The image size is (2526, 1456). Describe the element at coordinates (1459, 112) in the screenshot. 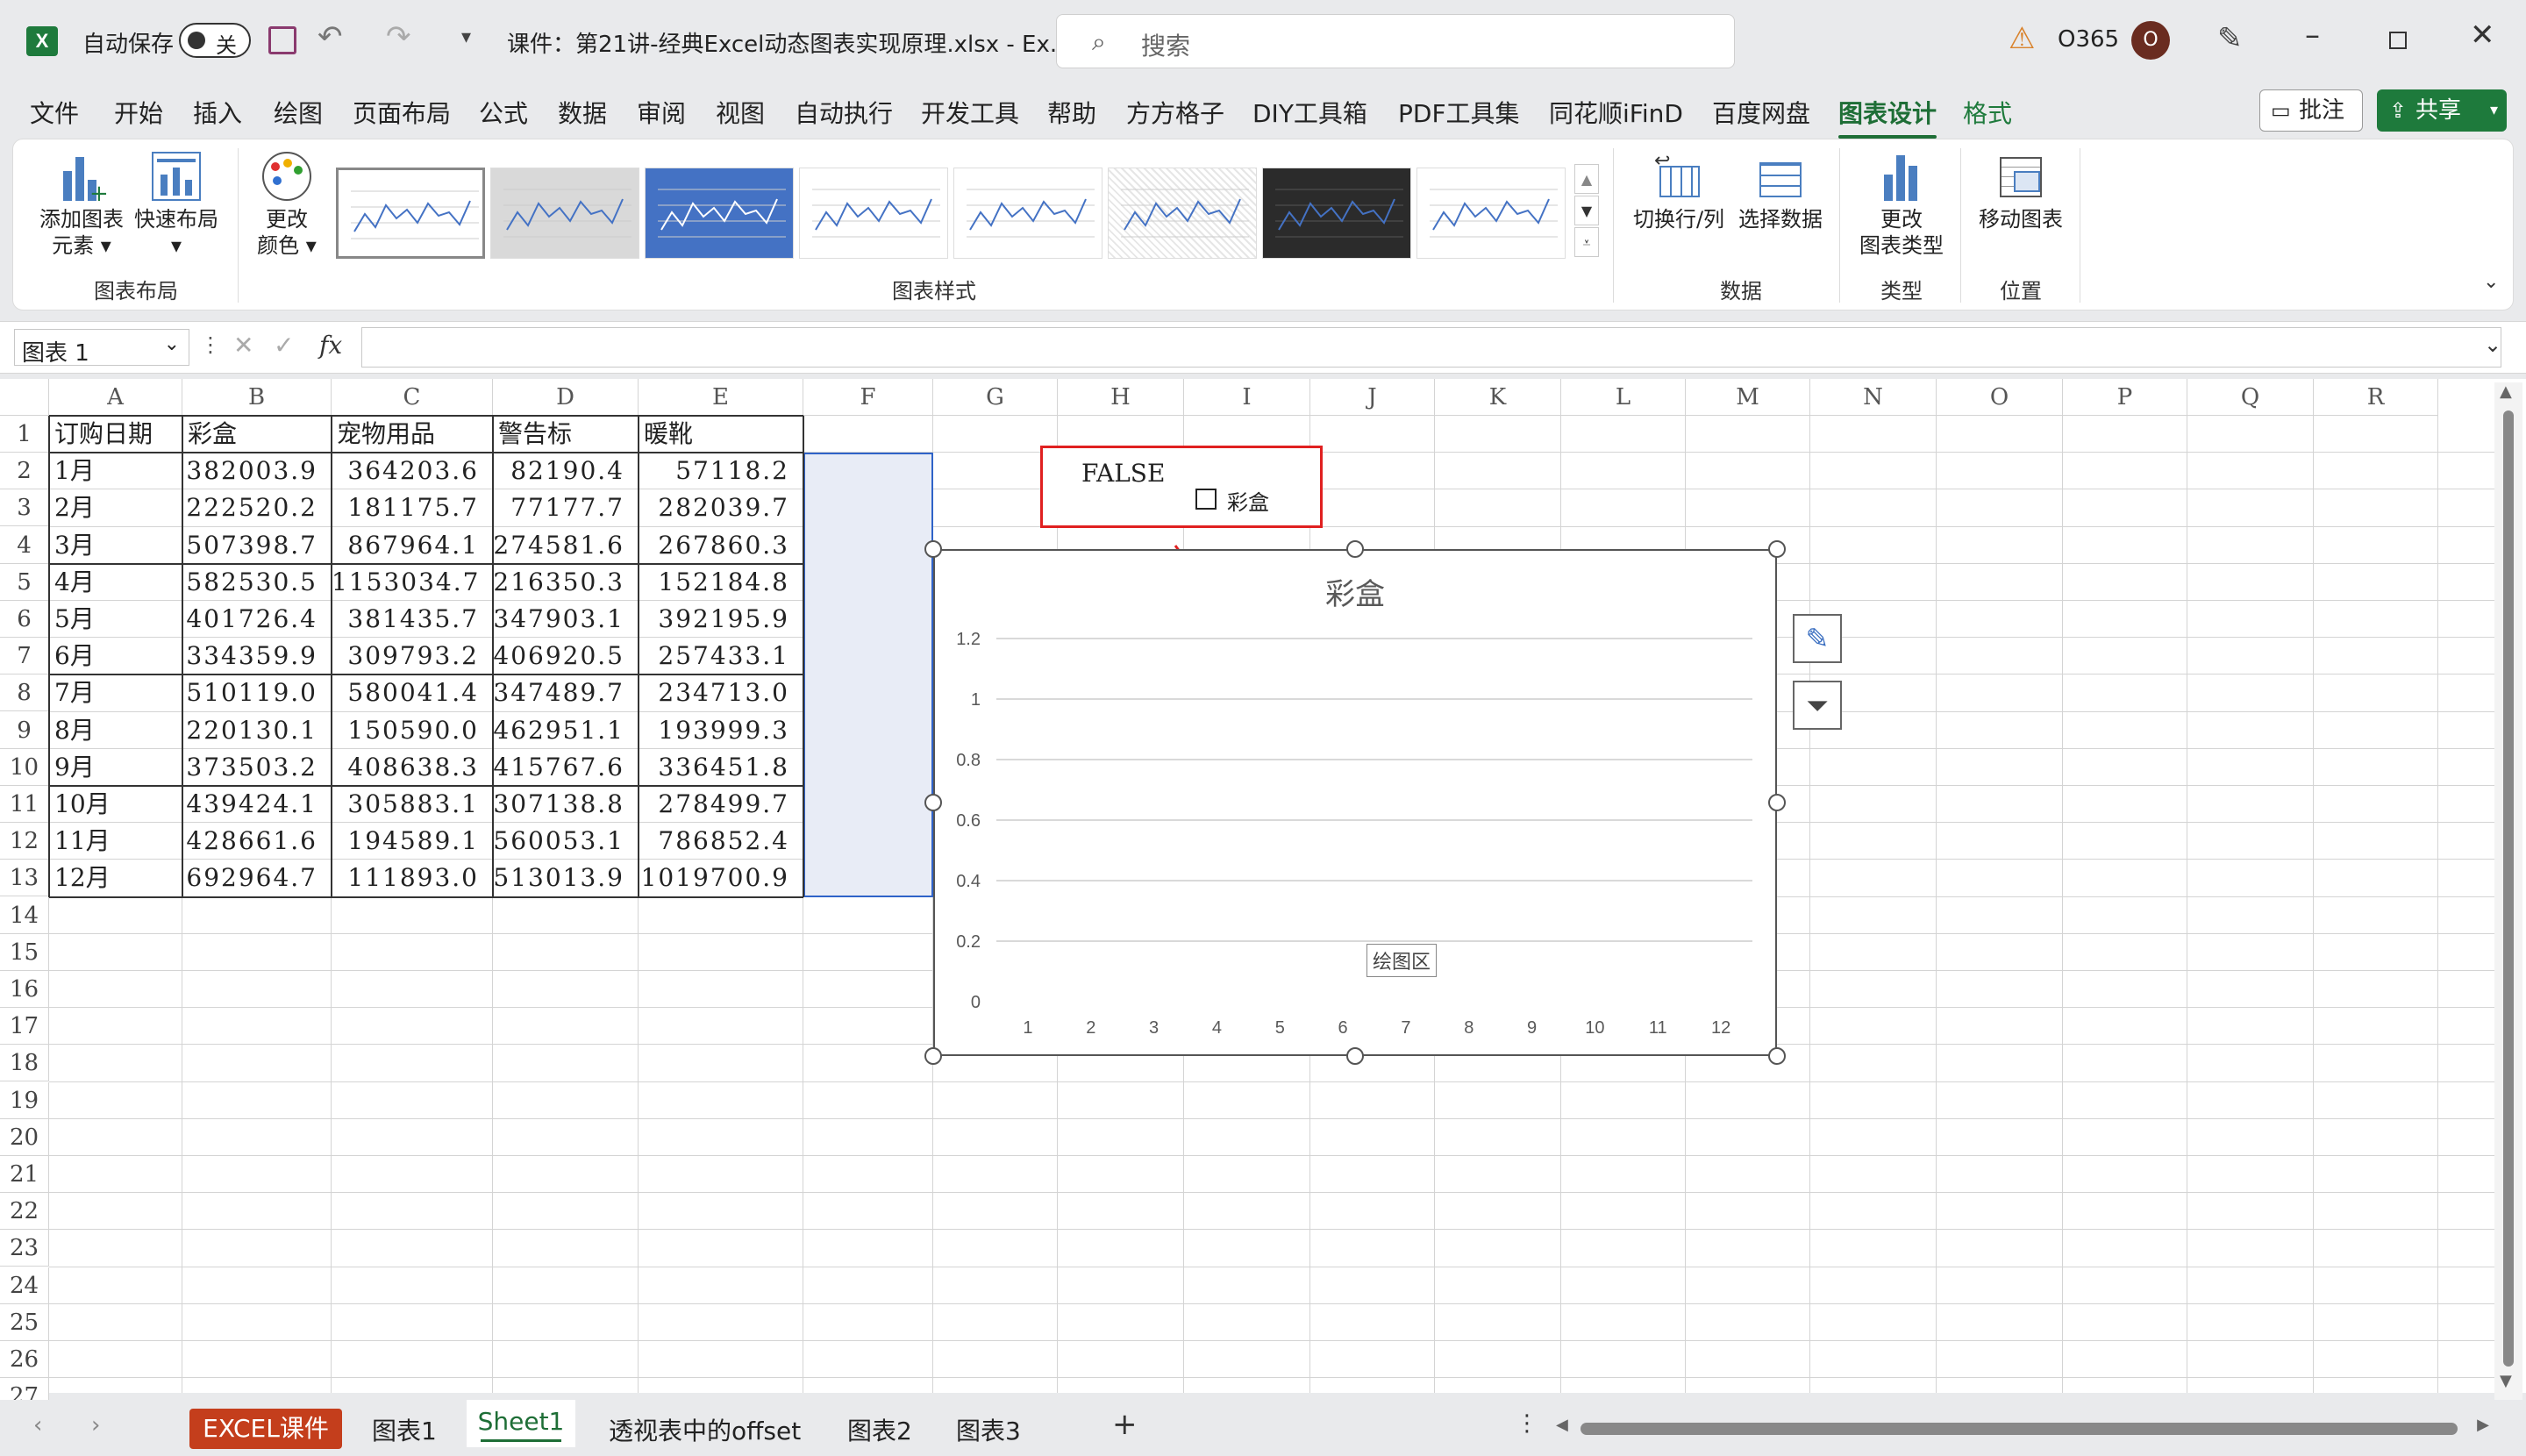

I see `menu-pdf: PDF工具集` at that location.